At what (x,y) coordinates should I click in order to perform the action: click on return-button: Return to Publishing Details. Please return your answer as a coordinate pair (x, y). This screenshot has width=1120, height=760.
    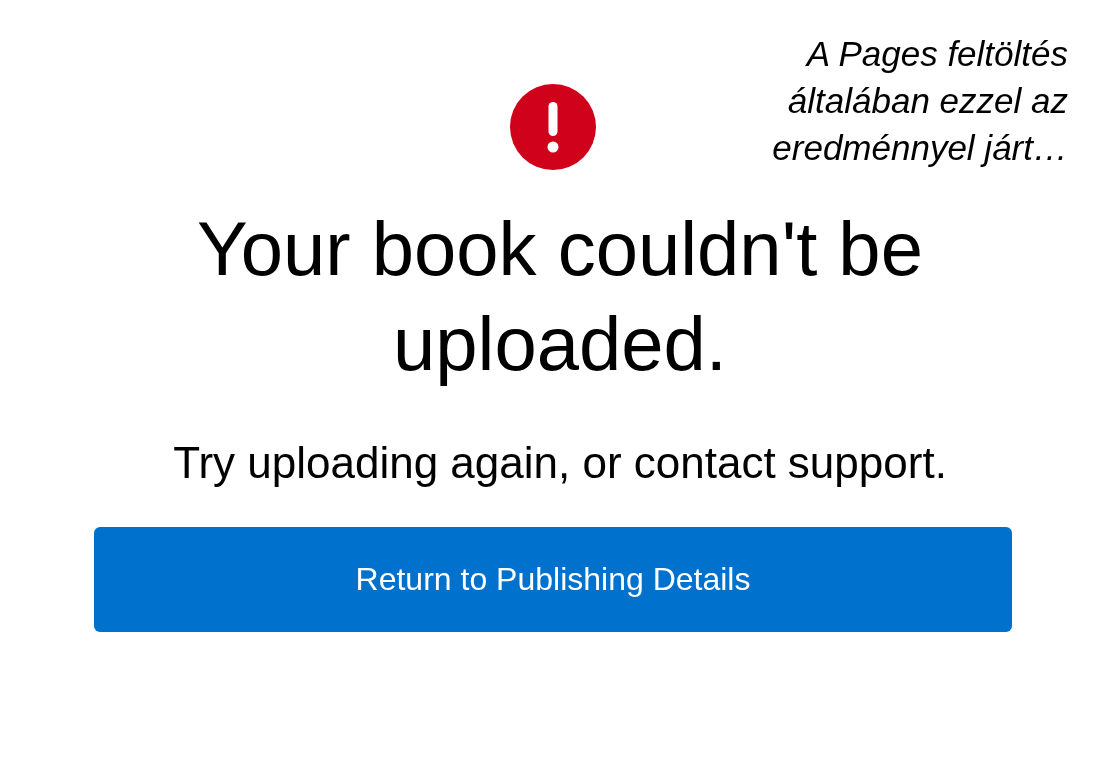
    Looking at the image, I should click on (553, 579).